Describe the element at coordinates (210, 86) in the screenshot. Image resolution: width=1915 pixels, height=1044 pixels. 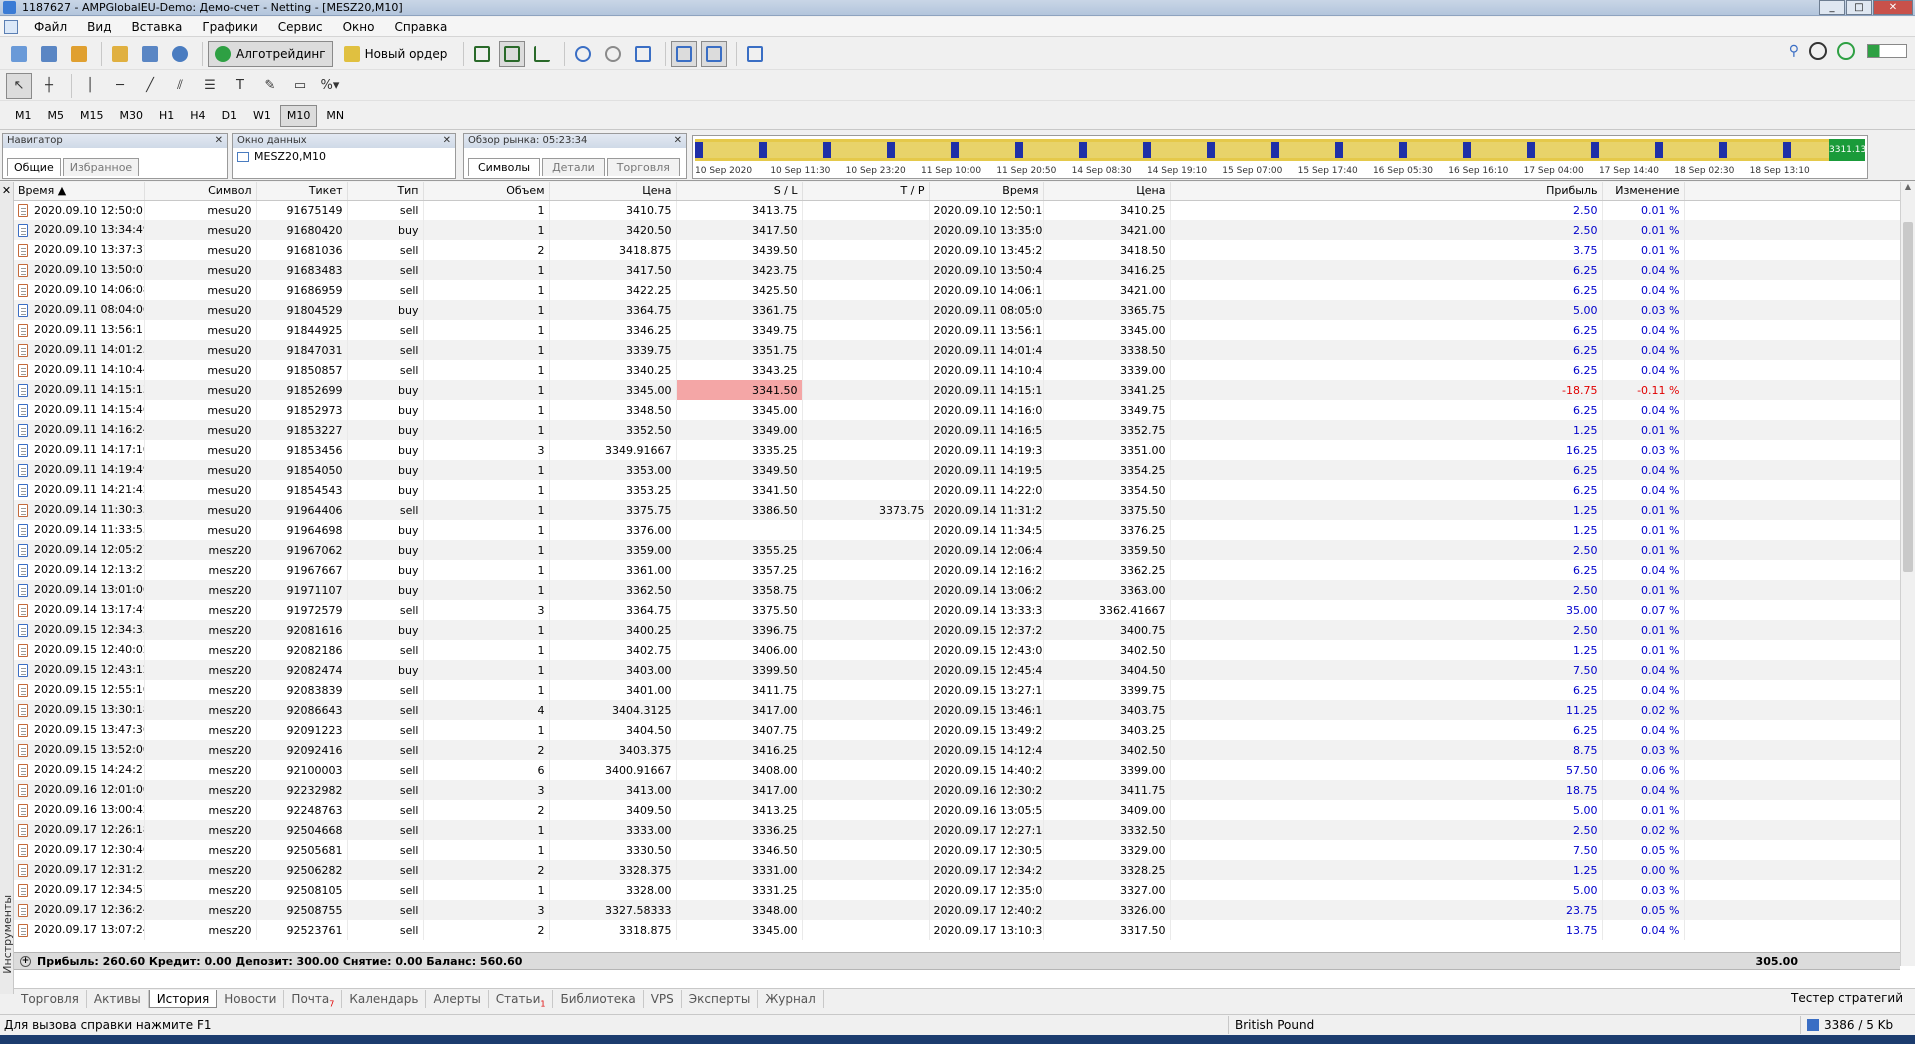
I see `fibonacci-button: ☰` at that location.